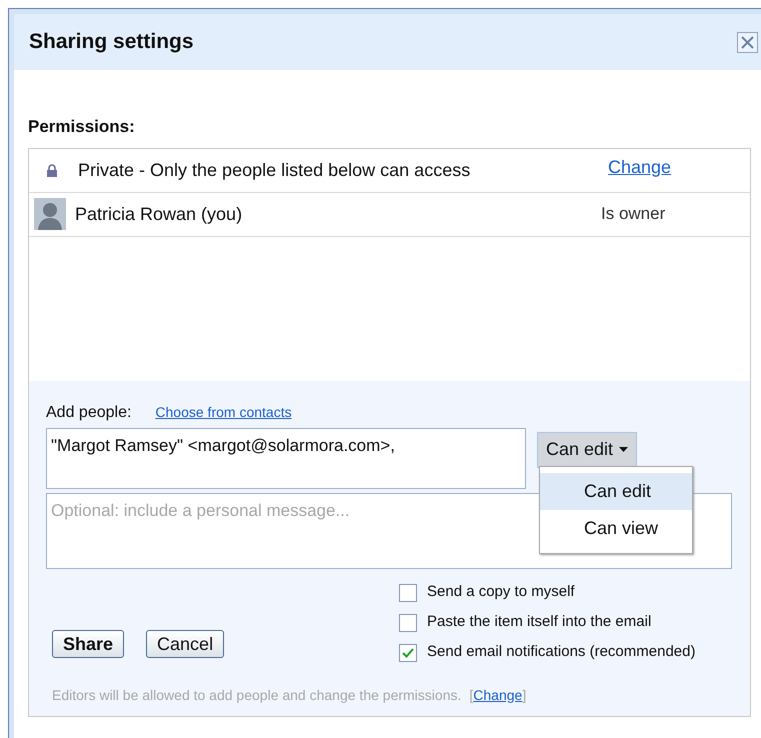  What do you see at coordinates (50, 214) in the screenshot?
I see `avatar-icon` at bounding box center [50, 214].